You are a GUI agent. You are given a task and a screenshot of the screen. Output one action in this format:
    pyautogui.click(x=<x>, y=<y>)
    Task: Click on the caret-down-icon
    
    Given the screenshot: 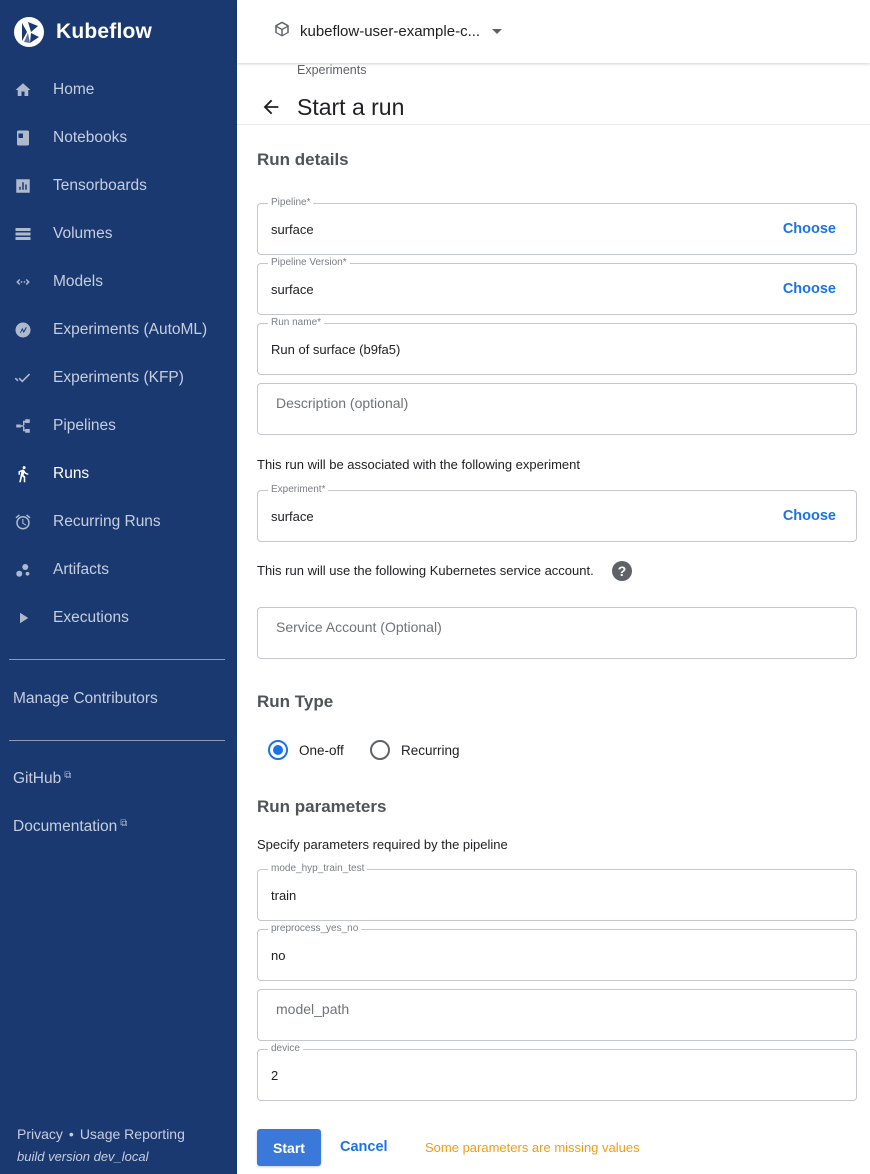 What is the action you would take?
    pyautogui.click(x=497, y=31)
    